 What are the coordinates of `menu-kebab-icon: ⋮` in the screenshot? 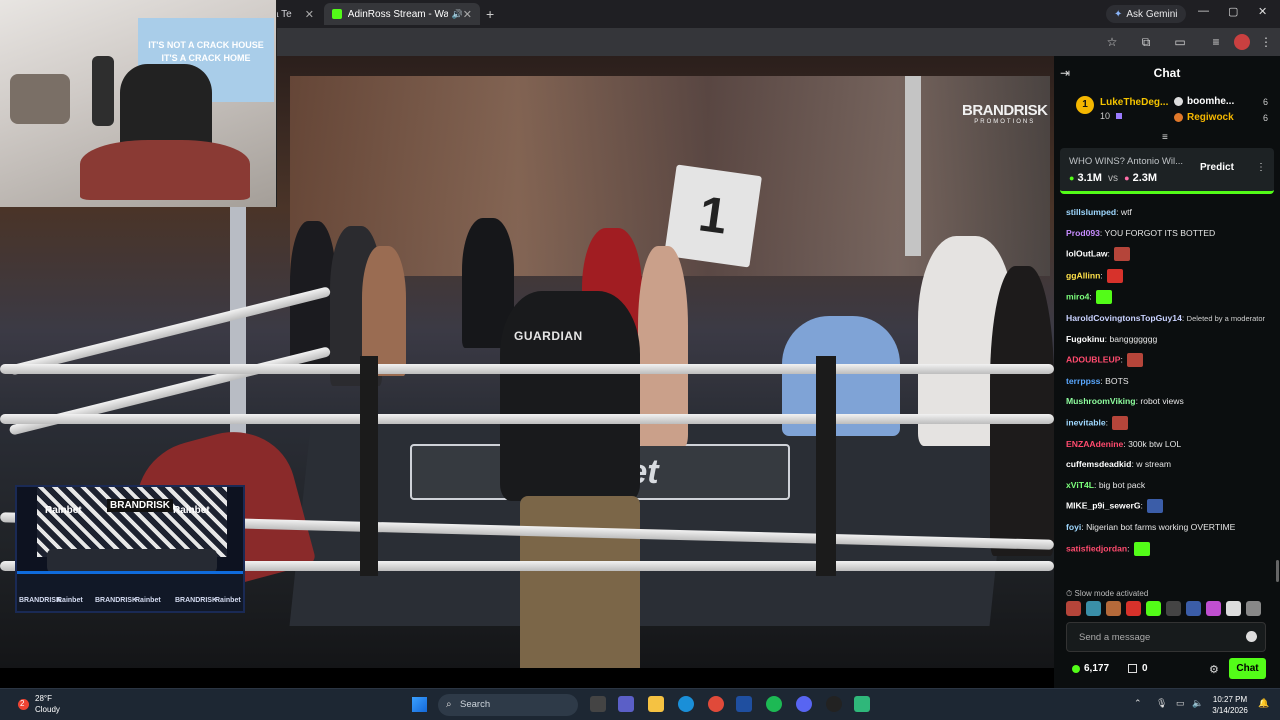 It's located at (1266, 42).